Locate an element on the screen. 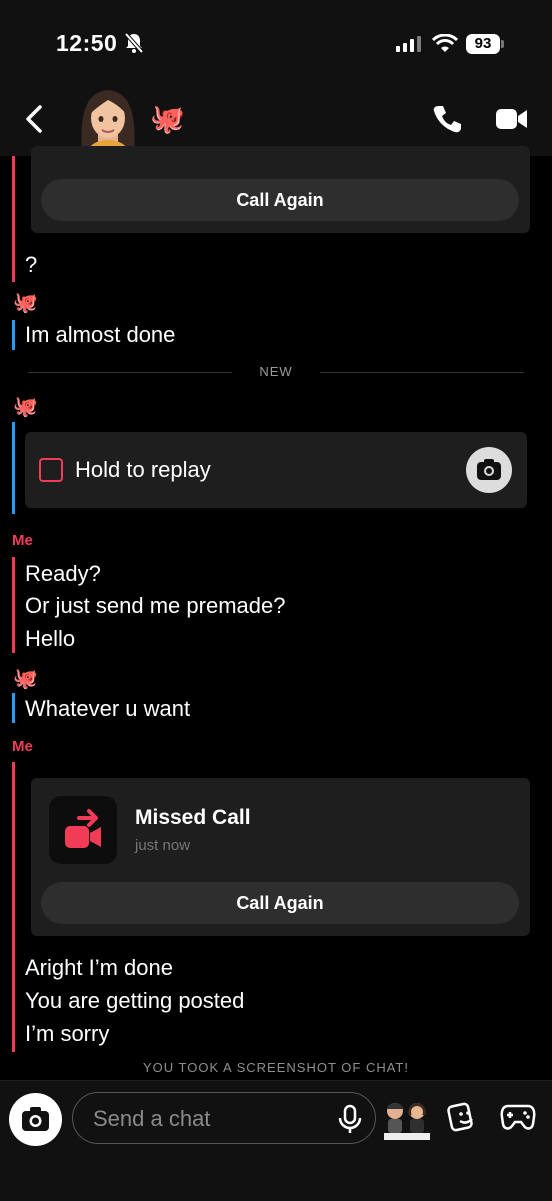  snap-indicator-icon is located at coordinates (51, 470).